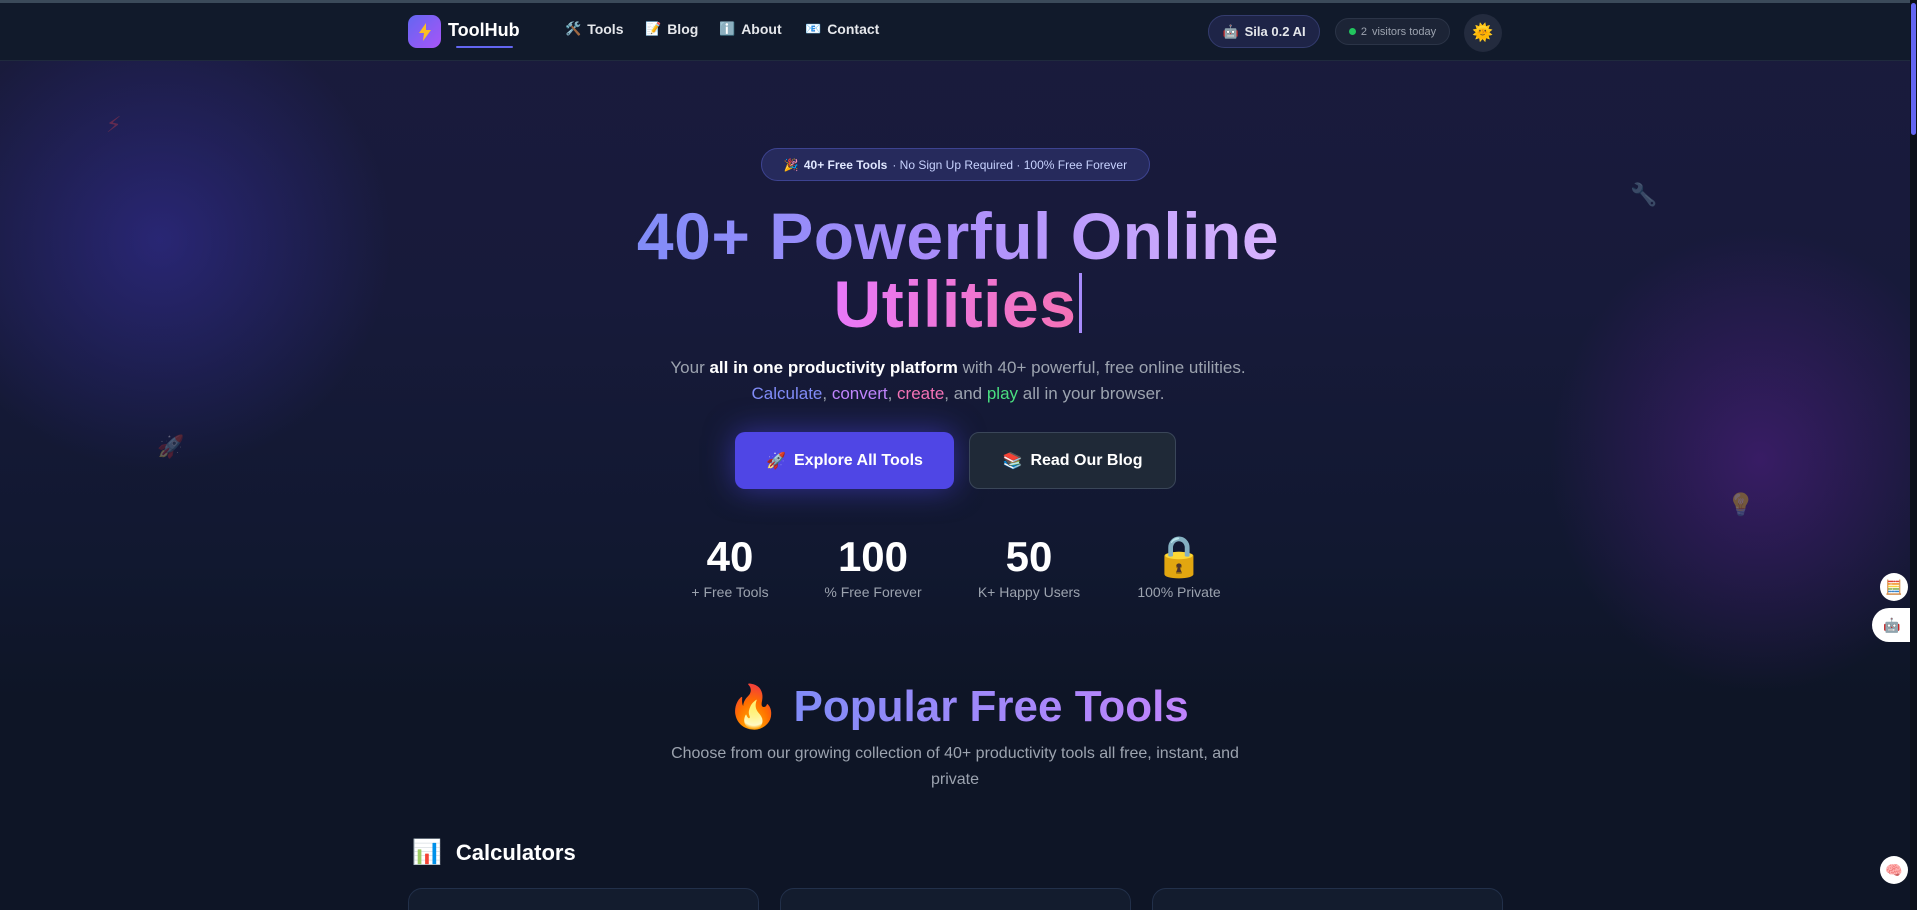  Describe the element at coordinates (791, 164) in the screenshot. I see `party-icon: 🎉` at that location.